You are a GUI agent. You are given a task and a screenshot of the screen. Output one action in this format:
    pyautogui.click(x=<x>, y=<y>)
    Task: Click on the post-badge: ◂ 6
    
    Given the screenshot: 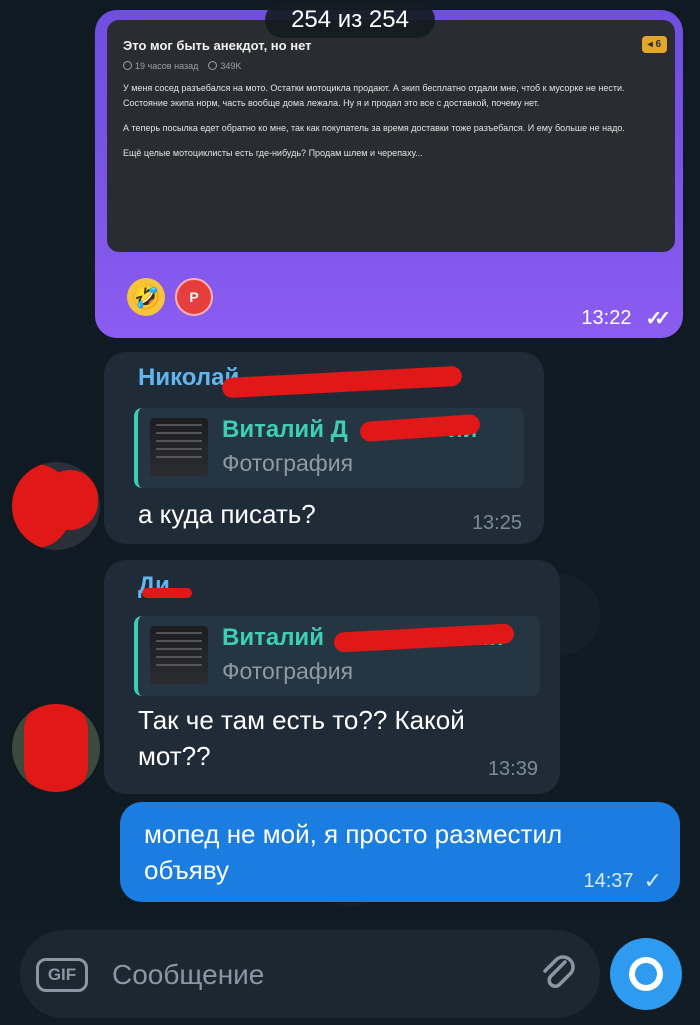 What is the action you would take?
    pyautogui.click(x=654, y=44)
    